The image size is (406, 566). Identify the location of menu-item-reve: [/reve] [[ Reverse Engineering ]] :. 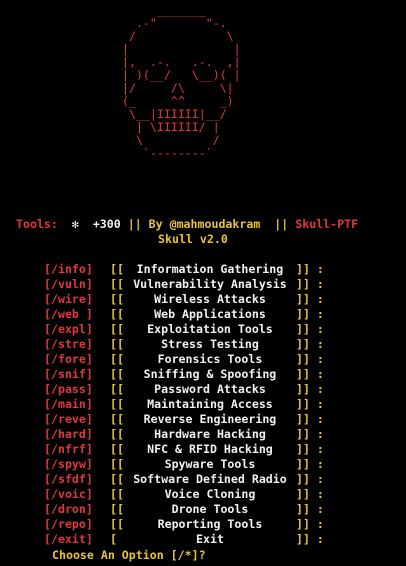
(184, 419).